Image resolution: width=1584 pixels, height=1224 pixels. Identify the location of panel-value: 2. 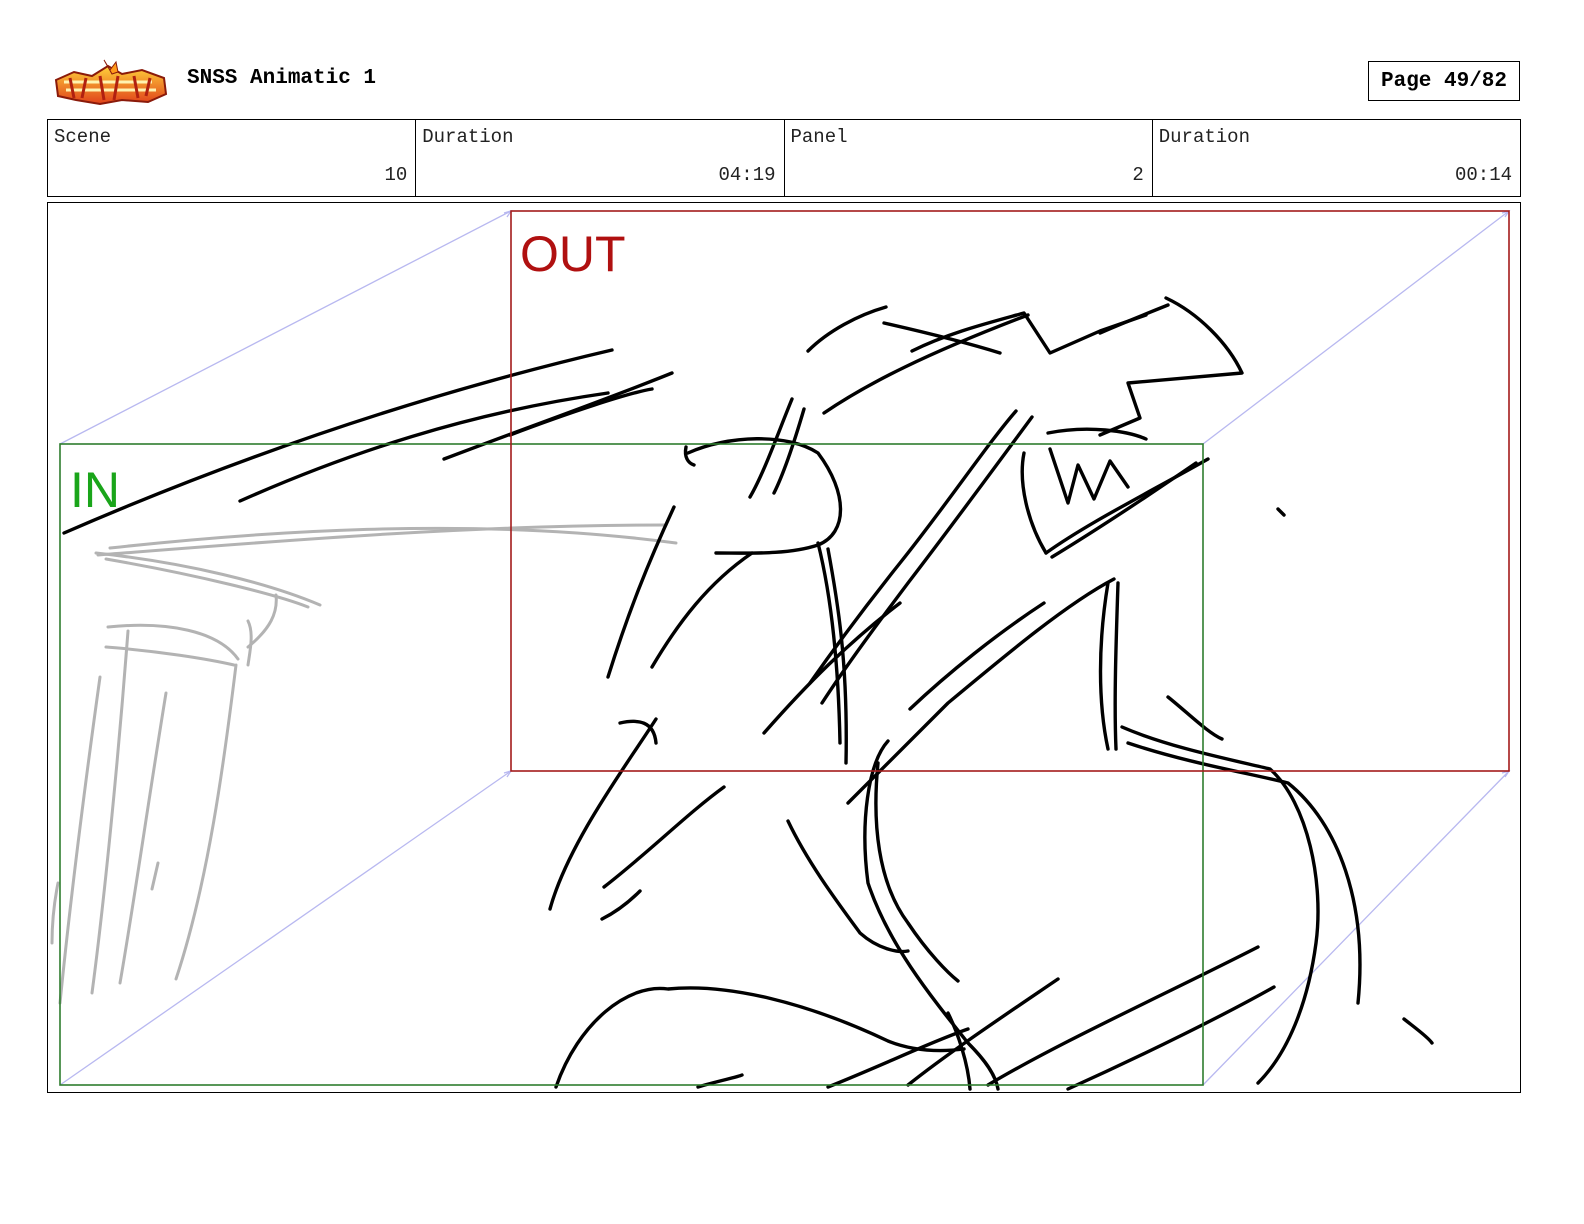
(1138, 175).